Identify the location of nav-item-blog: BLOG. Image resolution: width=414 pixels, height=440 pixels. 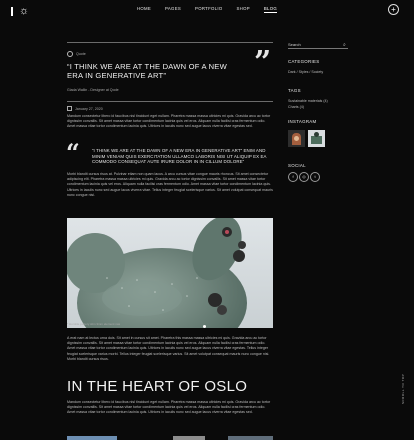
(270, 9).